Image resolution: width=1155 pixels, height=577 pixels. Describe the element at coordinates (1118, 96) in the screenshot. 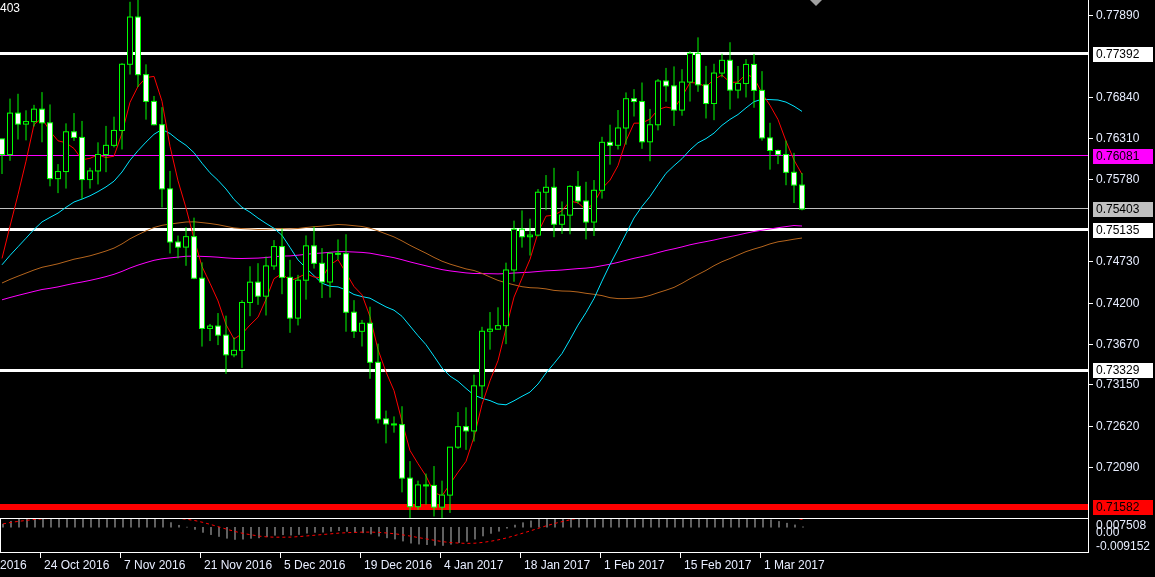

I see `price-label: 0.76840` at that location.